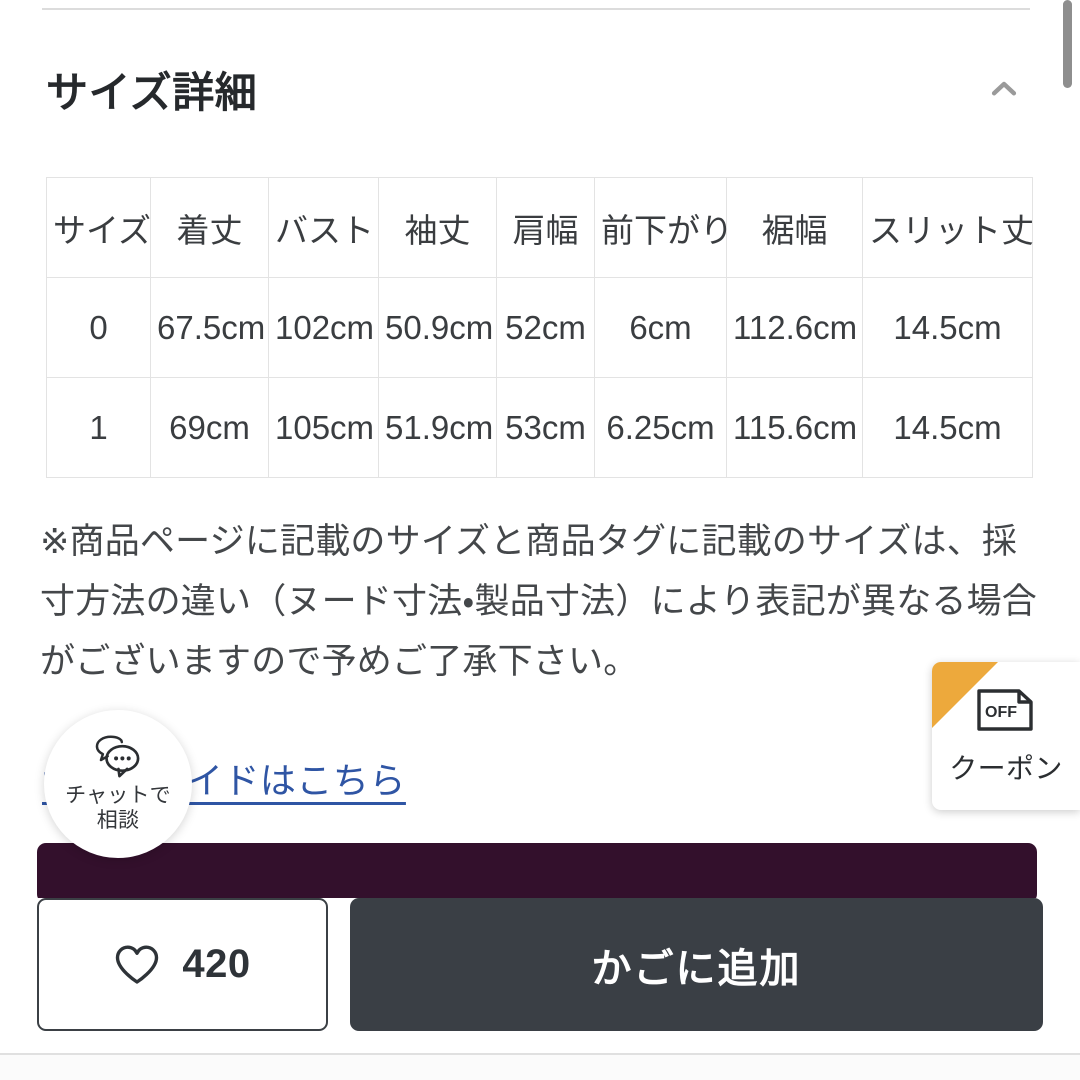  Describe the element at coordinates (437, 427) in the screenshot. I see `table-cell: 51.9cm` at that location.